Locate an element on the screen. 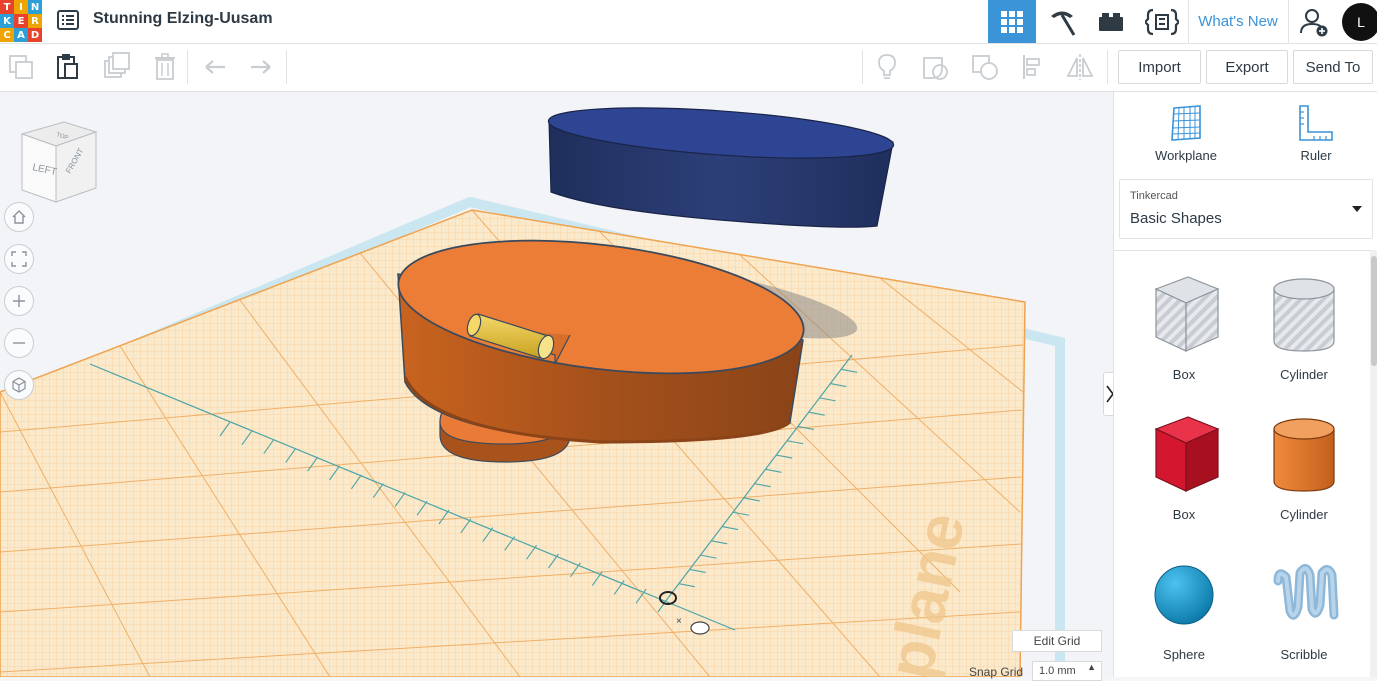 This screenshot has height=681, width=1377. invite-user-button is located at coordinates (1314, 21).